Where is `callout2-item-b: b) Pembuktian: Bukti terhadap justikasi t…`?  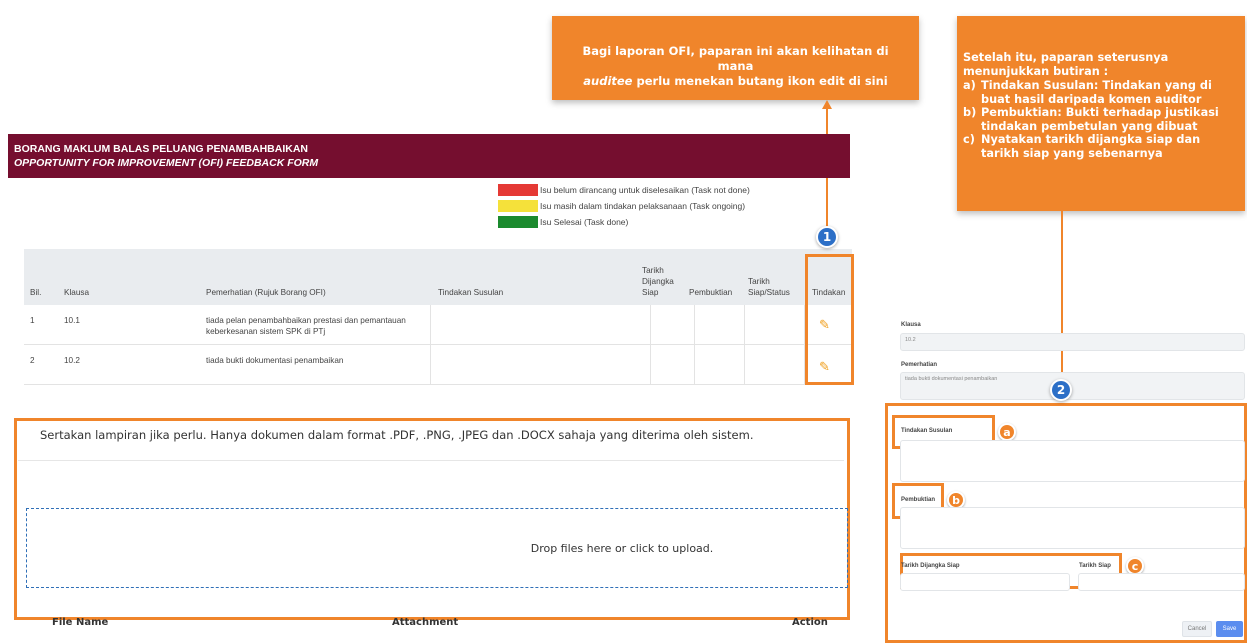 callout2-item-b: b) Pembuktian: Bukti terhadap justikasi t… is located at coordinates (1101, 119).